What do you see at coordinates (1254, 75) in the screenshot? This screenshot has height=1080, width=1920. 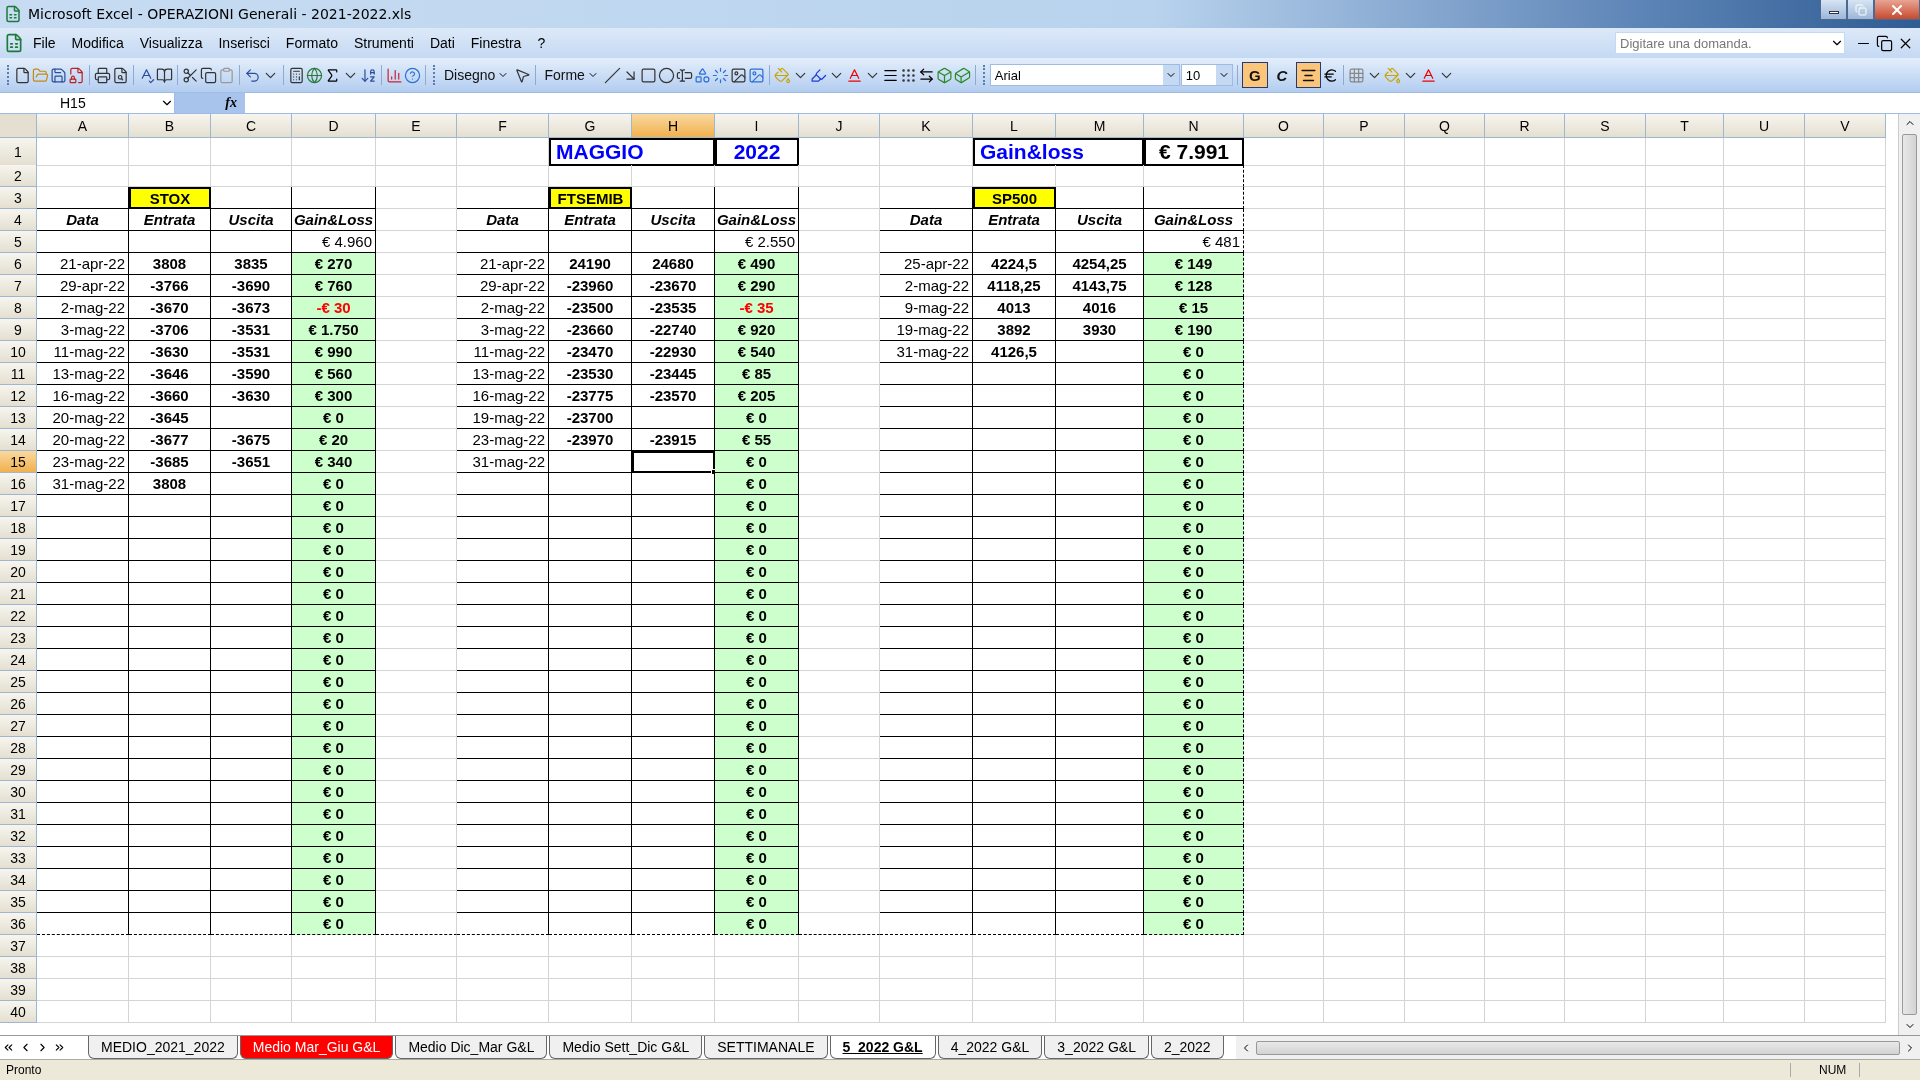 I see `bold-button: G` at bounding box center [1254, 75].